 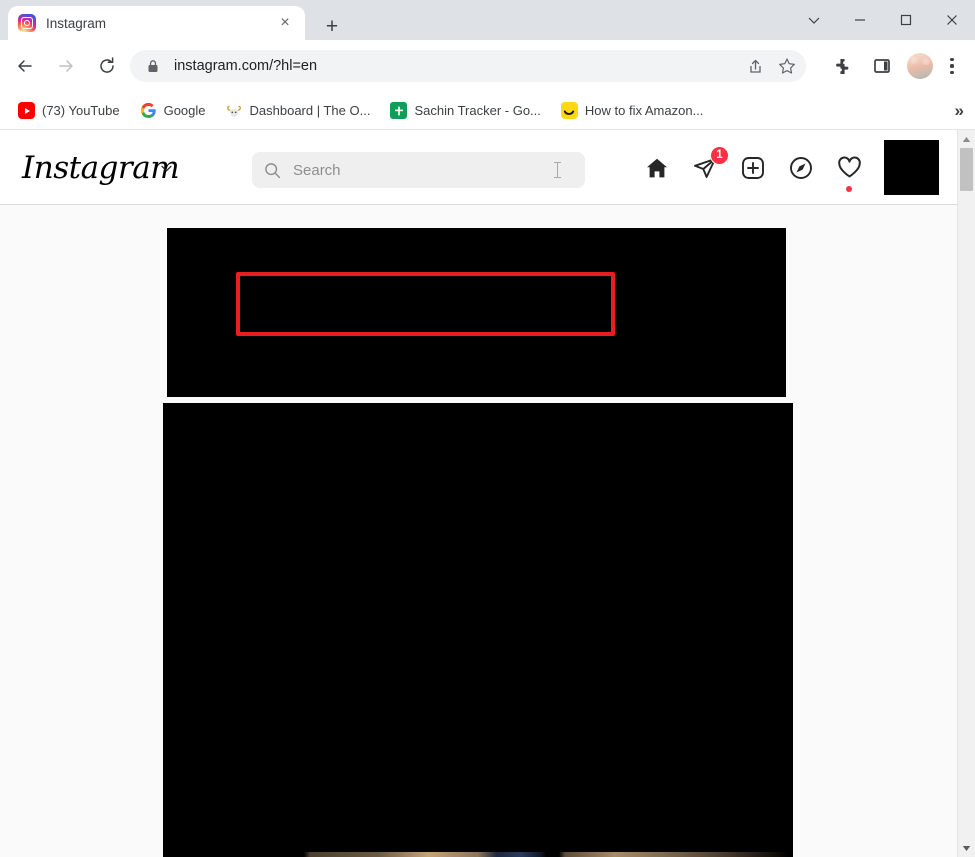 I want to click on window-controls, so click(x=883, y=20).